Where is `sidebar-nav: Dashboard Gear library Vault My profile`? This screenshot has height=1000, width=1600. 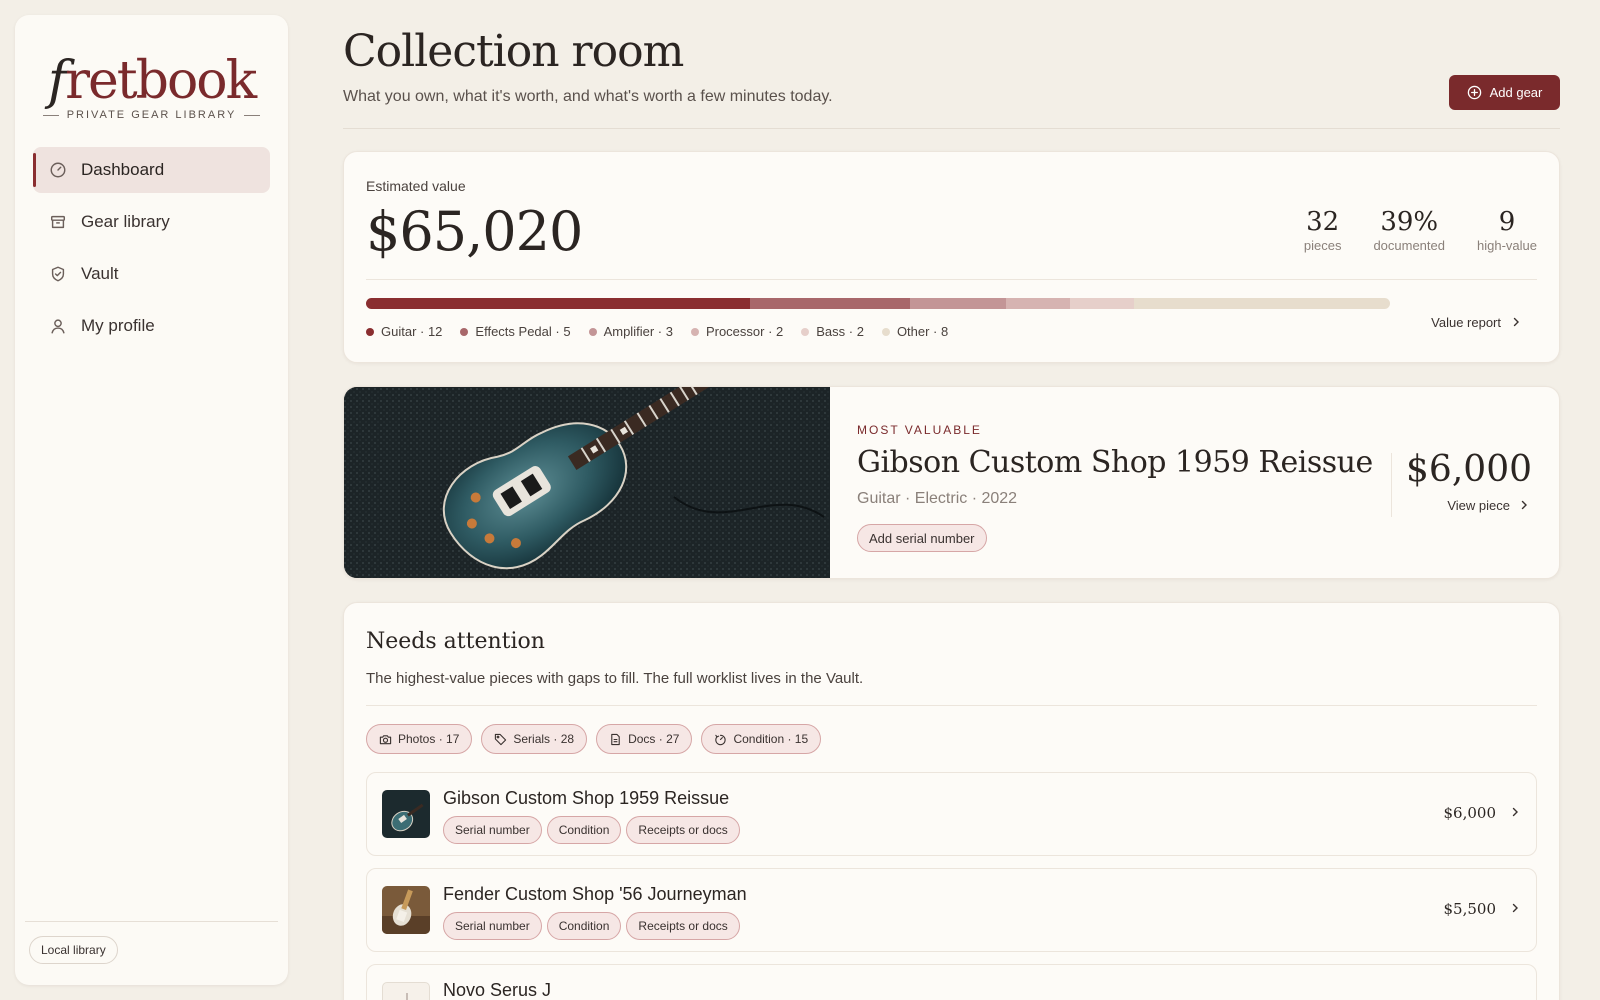
sidebar-nav: Dashboard Gear library Vault My profile is located at coordinates (151, 251).